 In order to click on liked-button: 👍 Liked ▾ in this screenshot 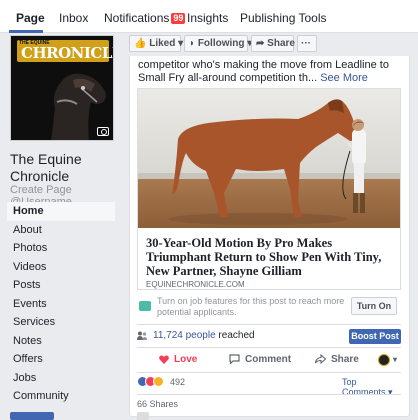, I will do `click(156, 43)`.